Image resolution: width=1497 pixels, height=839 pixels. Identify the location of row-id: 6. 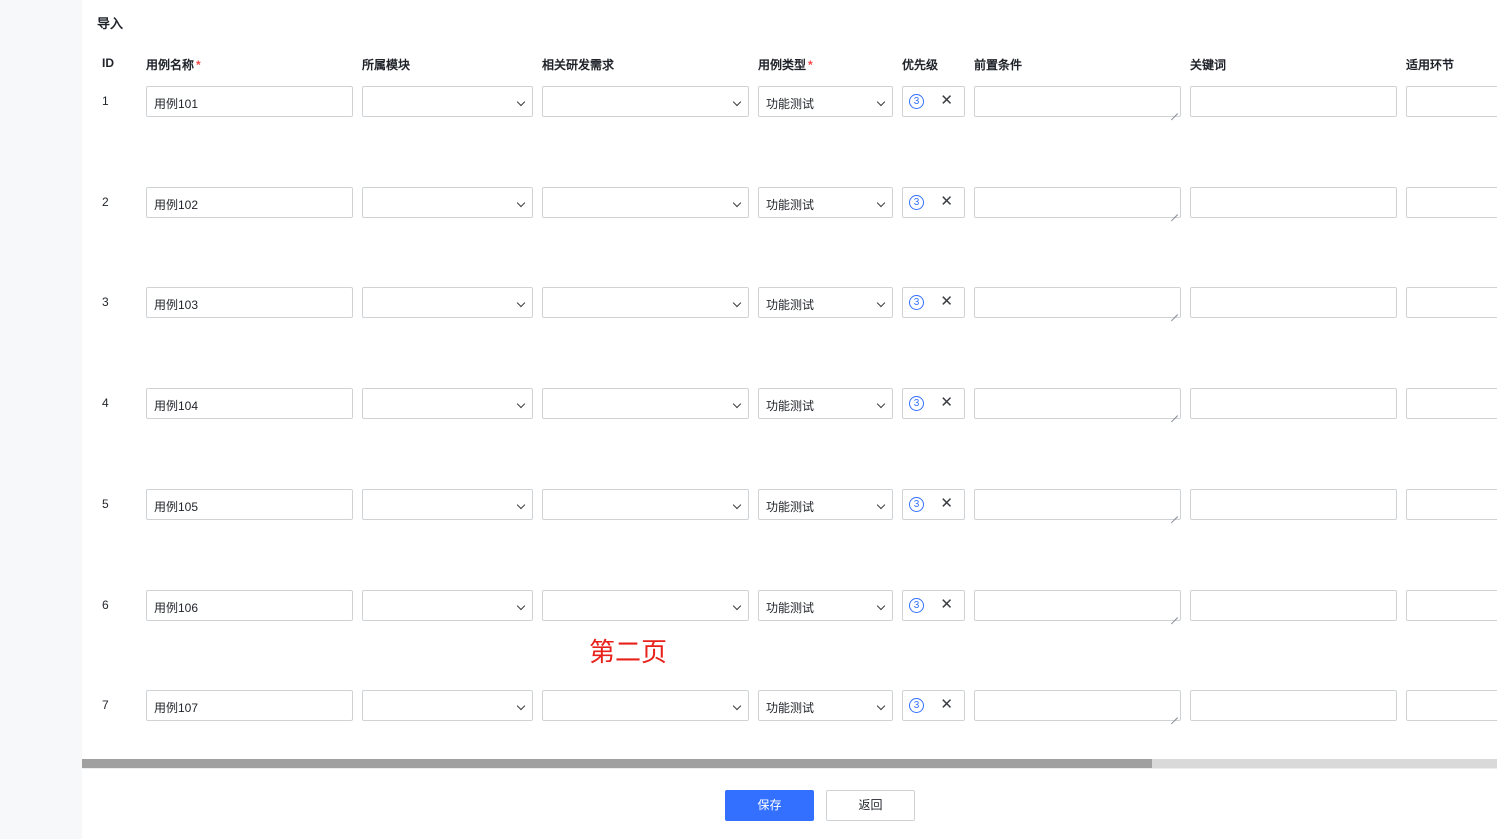
(105, 605).